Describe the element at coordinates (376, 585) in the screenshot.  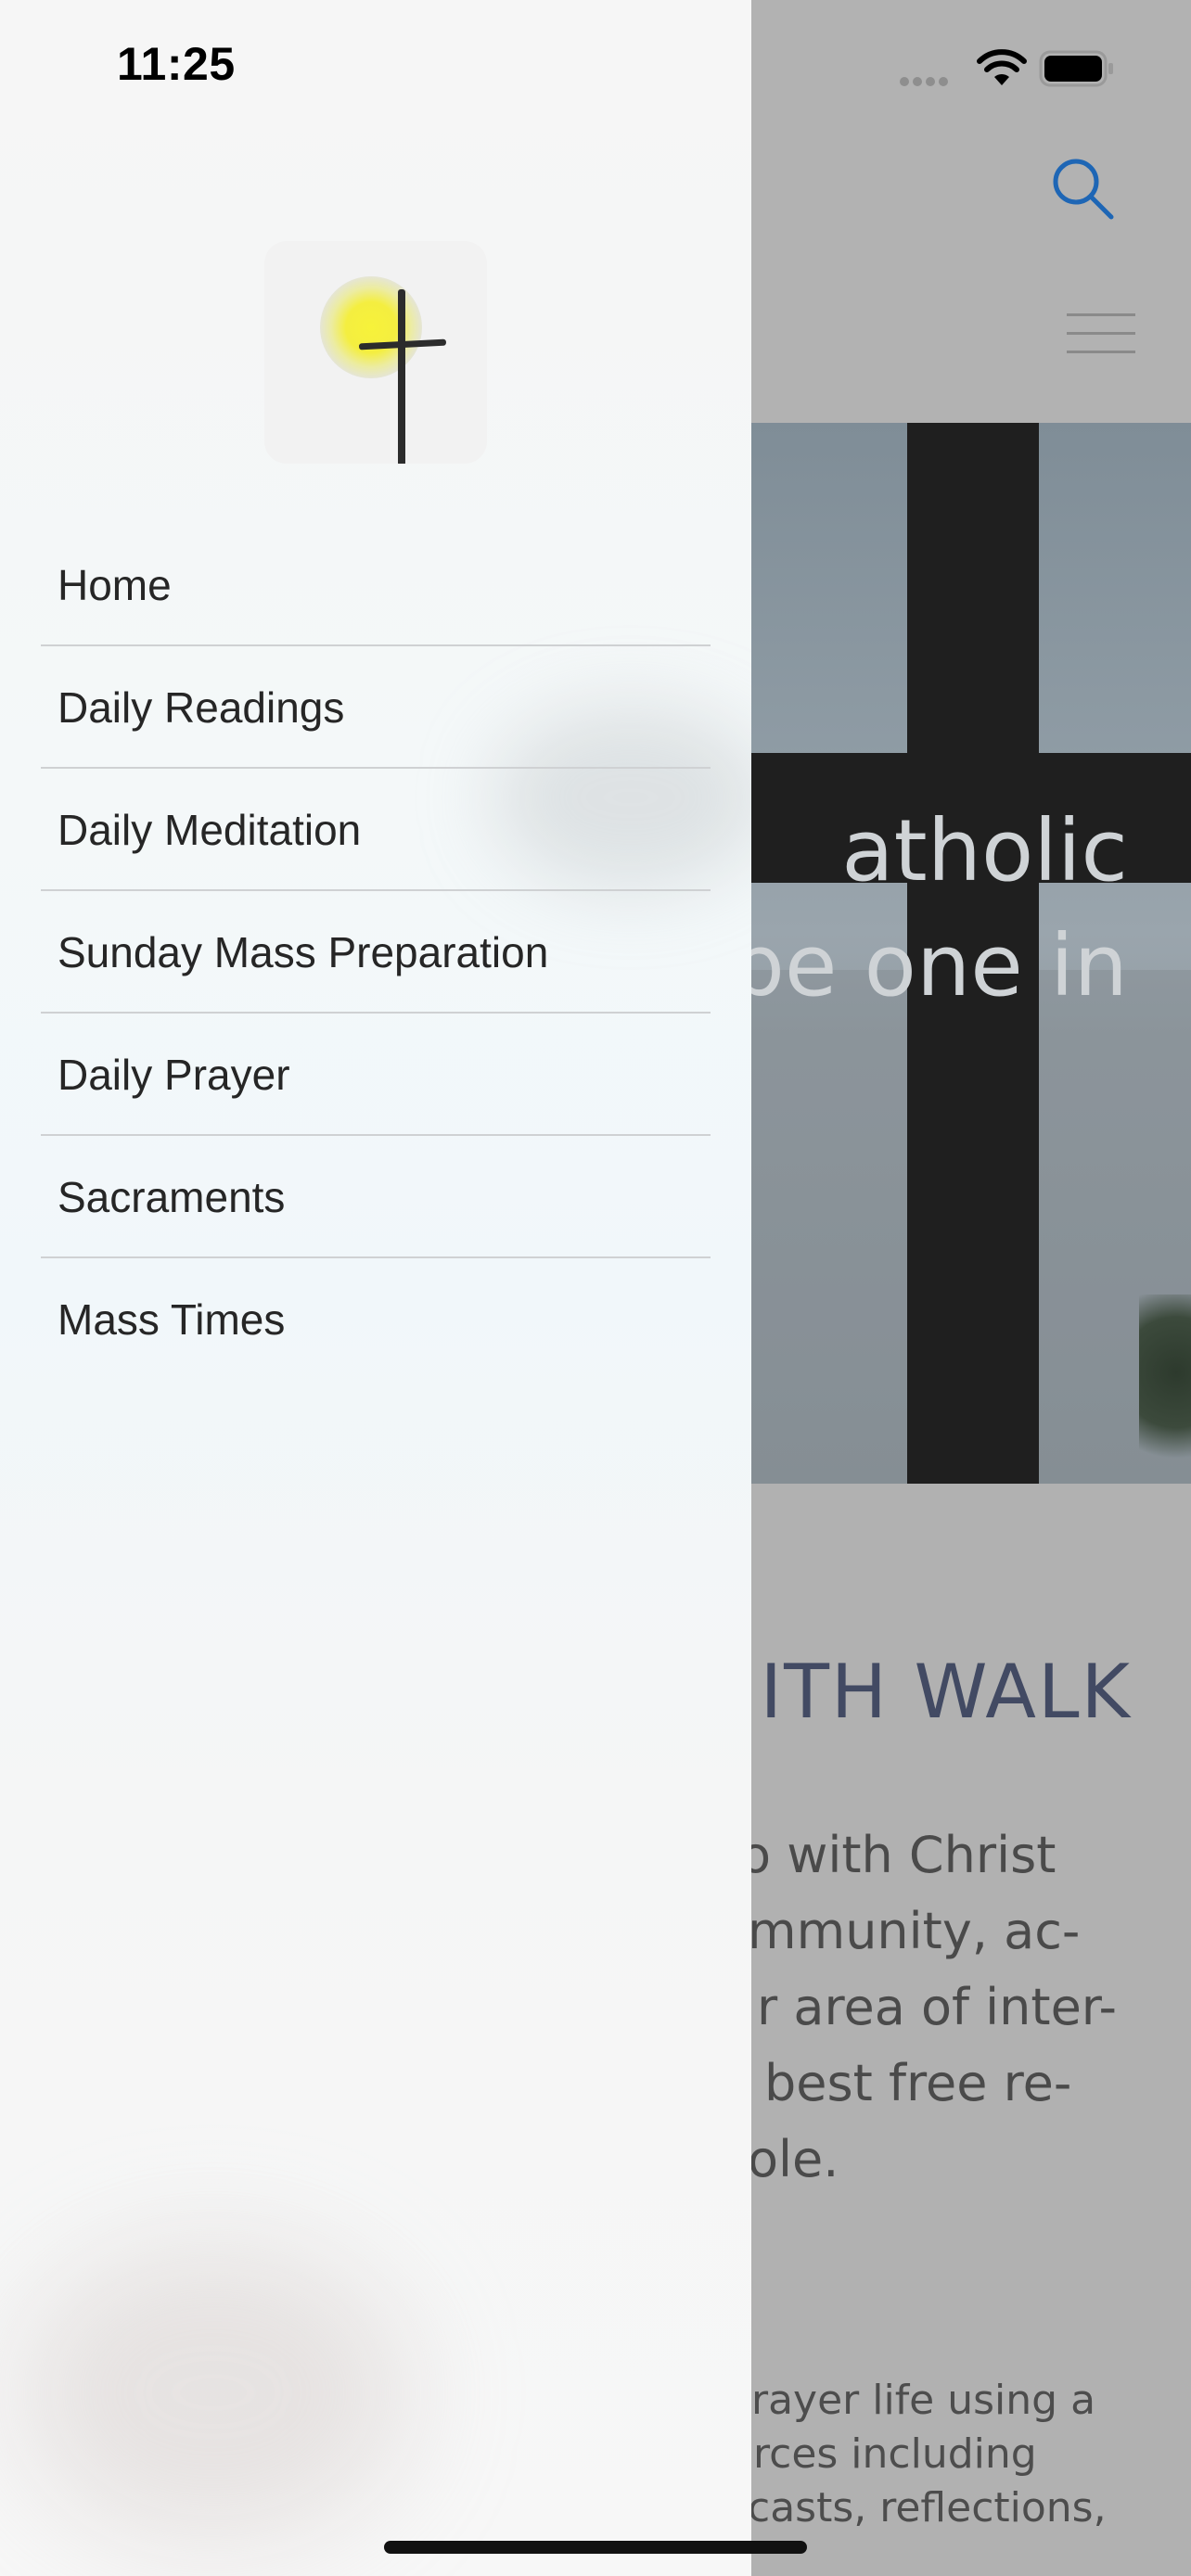
I see `menu-item-home: Home` at that location.